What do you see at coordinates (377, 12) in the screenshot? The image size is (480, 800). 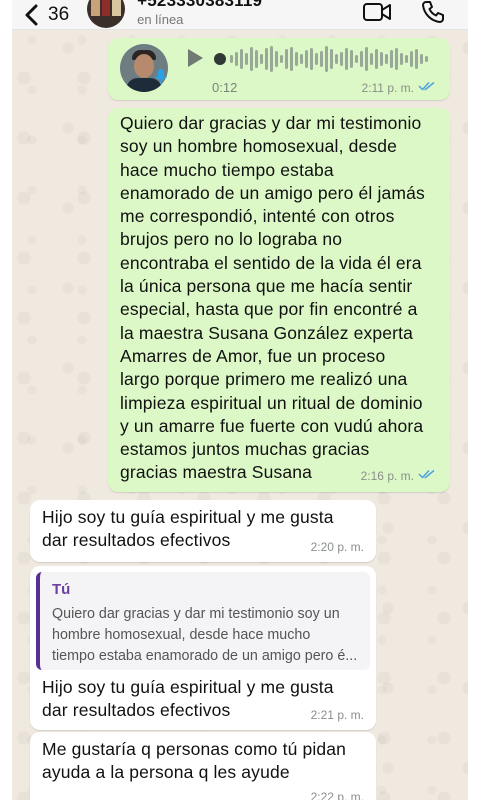 I see `video-call-icon` at bounding box center [377, 12].